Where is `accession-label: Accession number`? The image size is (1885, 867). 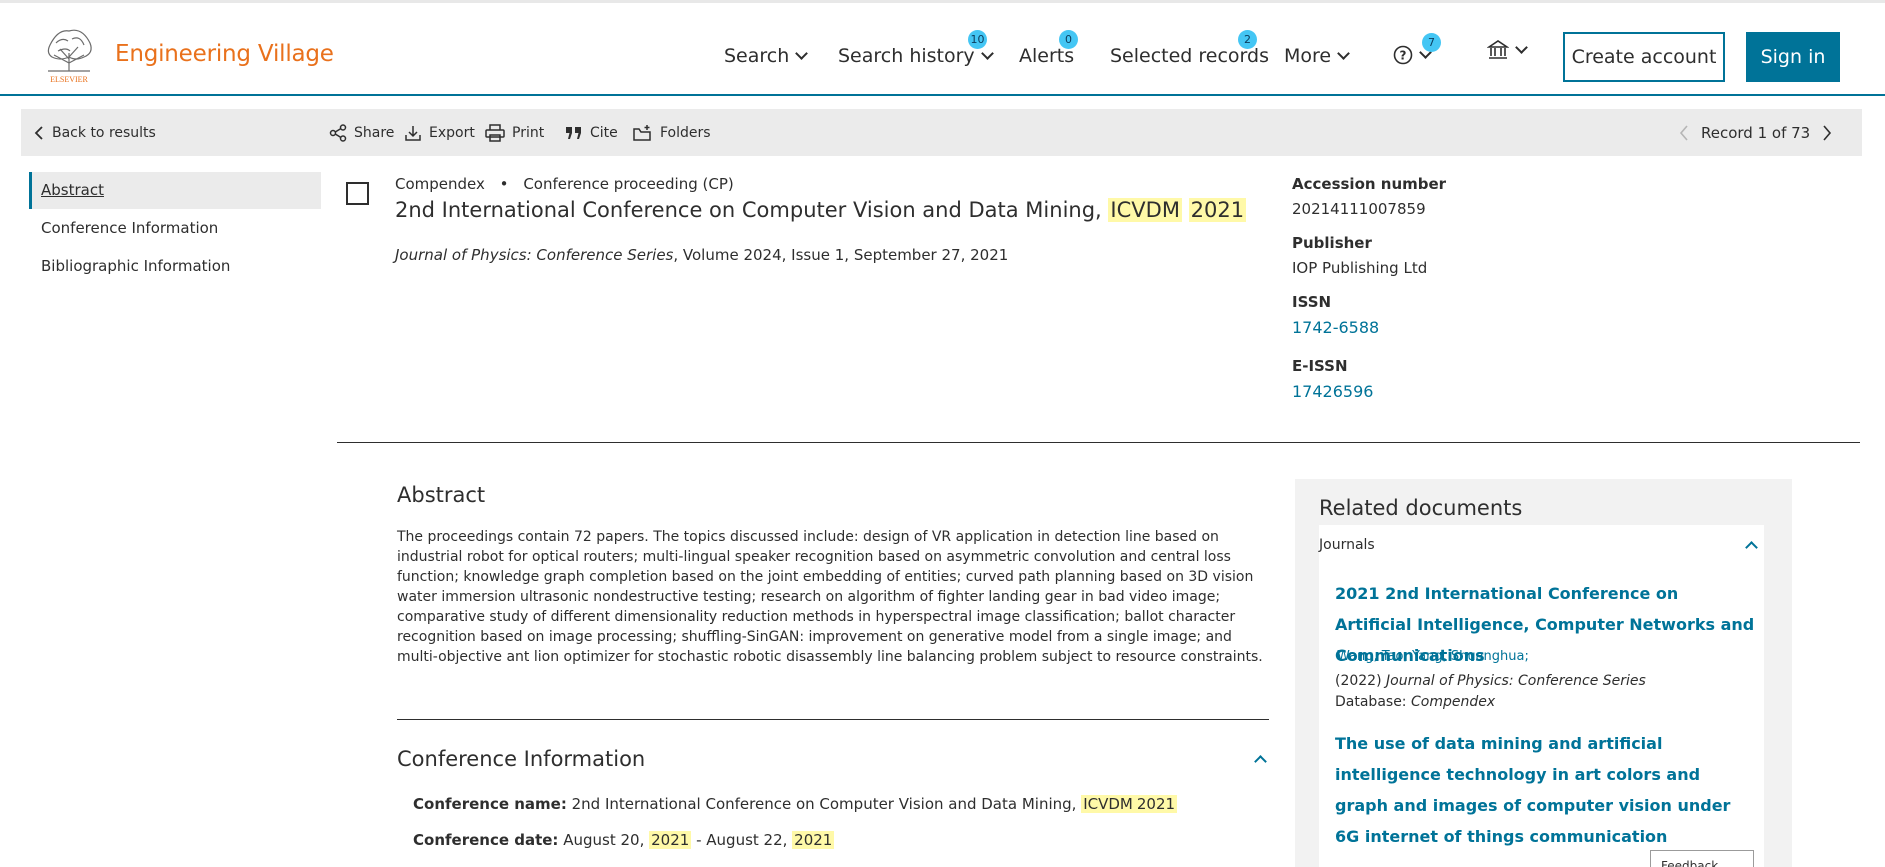 accession-label: Accession number is located at coordinates (1369, 184).